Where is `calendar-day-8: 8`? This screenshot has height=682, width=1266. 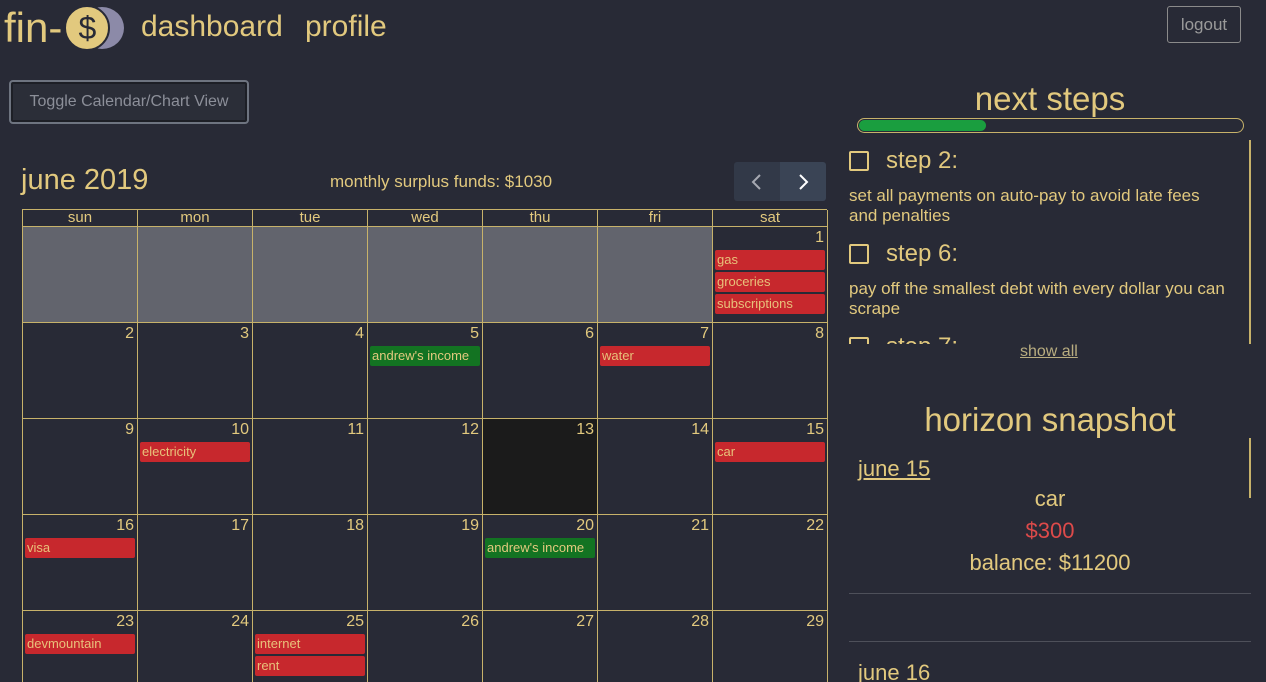
calendar-day-8: 8 is located at coordinates (770, 371).